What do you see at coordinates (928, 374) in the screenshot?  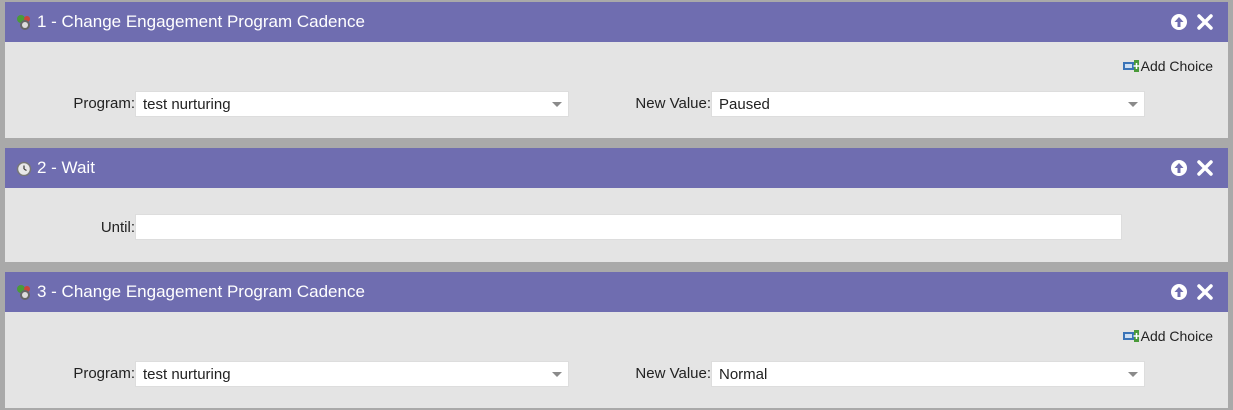 I see `new-value-select: Normal` at bounding box center [928, 374].